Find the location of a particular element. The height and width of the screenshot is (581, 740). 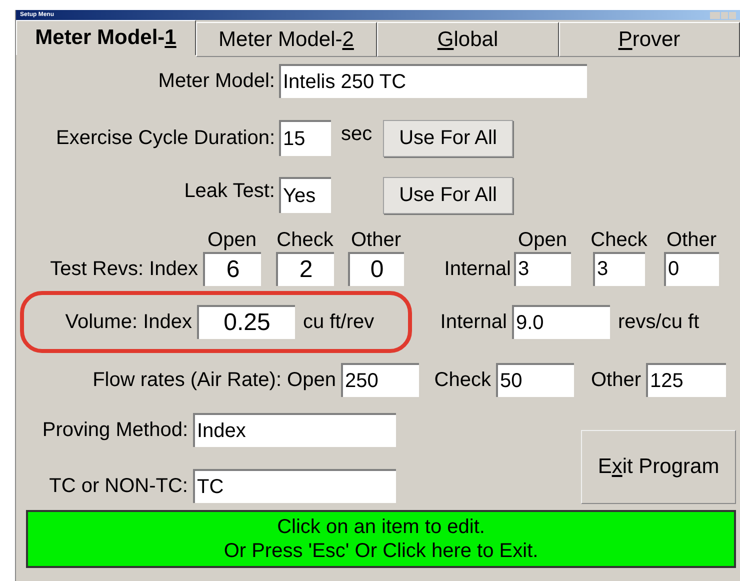

input-field: Intelis 250 TC is located at coordinates (433, 81).